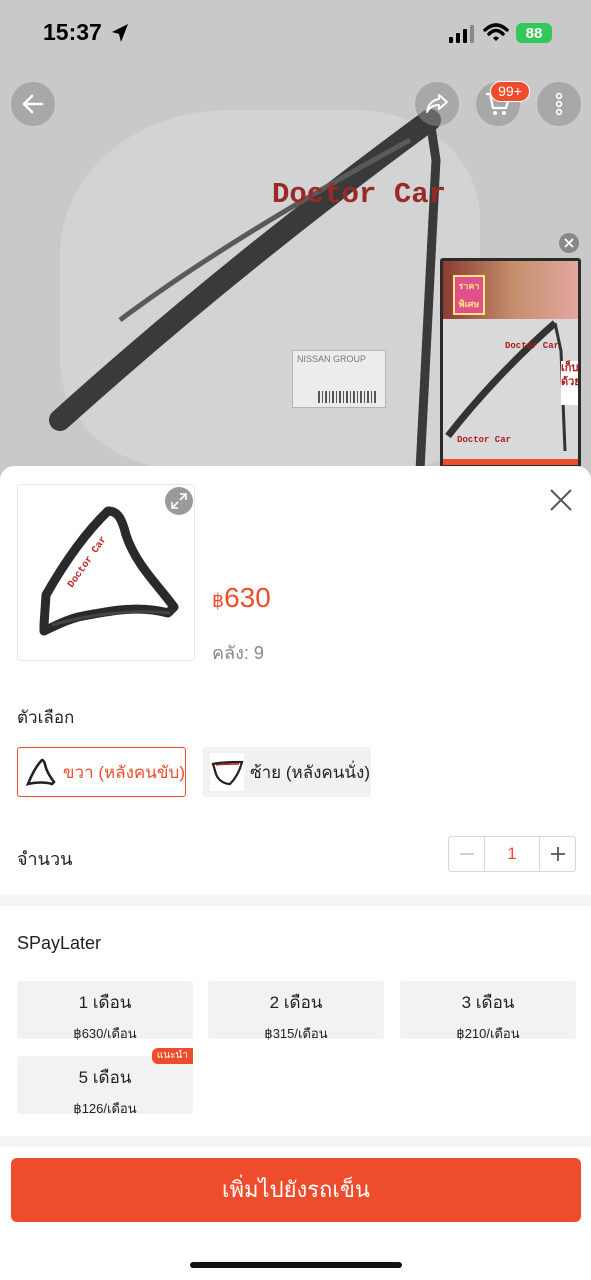 This screenshot has height=1280, width=591. Describe the element at coordinates (484, 440) in the screenshot. I see `mini-watermark-2: Doctor Car` at that location.